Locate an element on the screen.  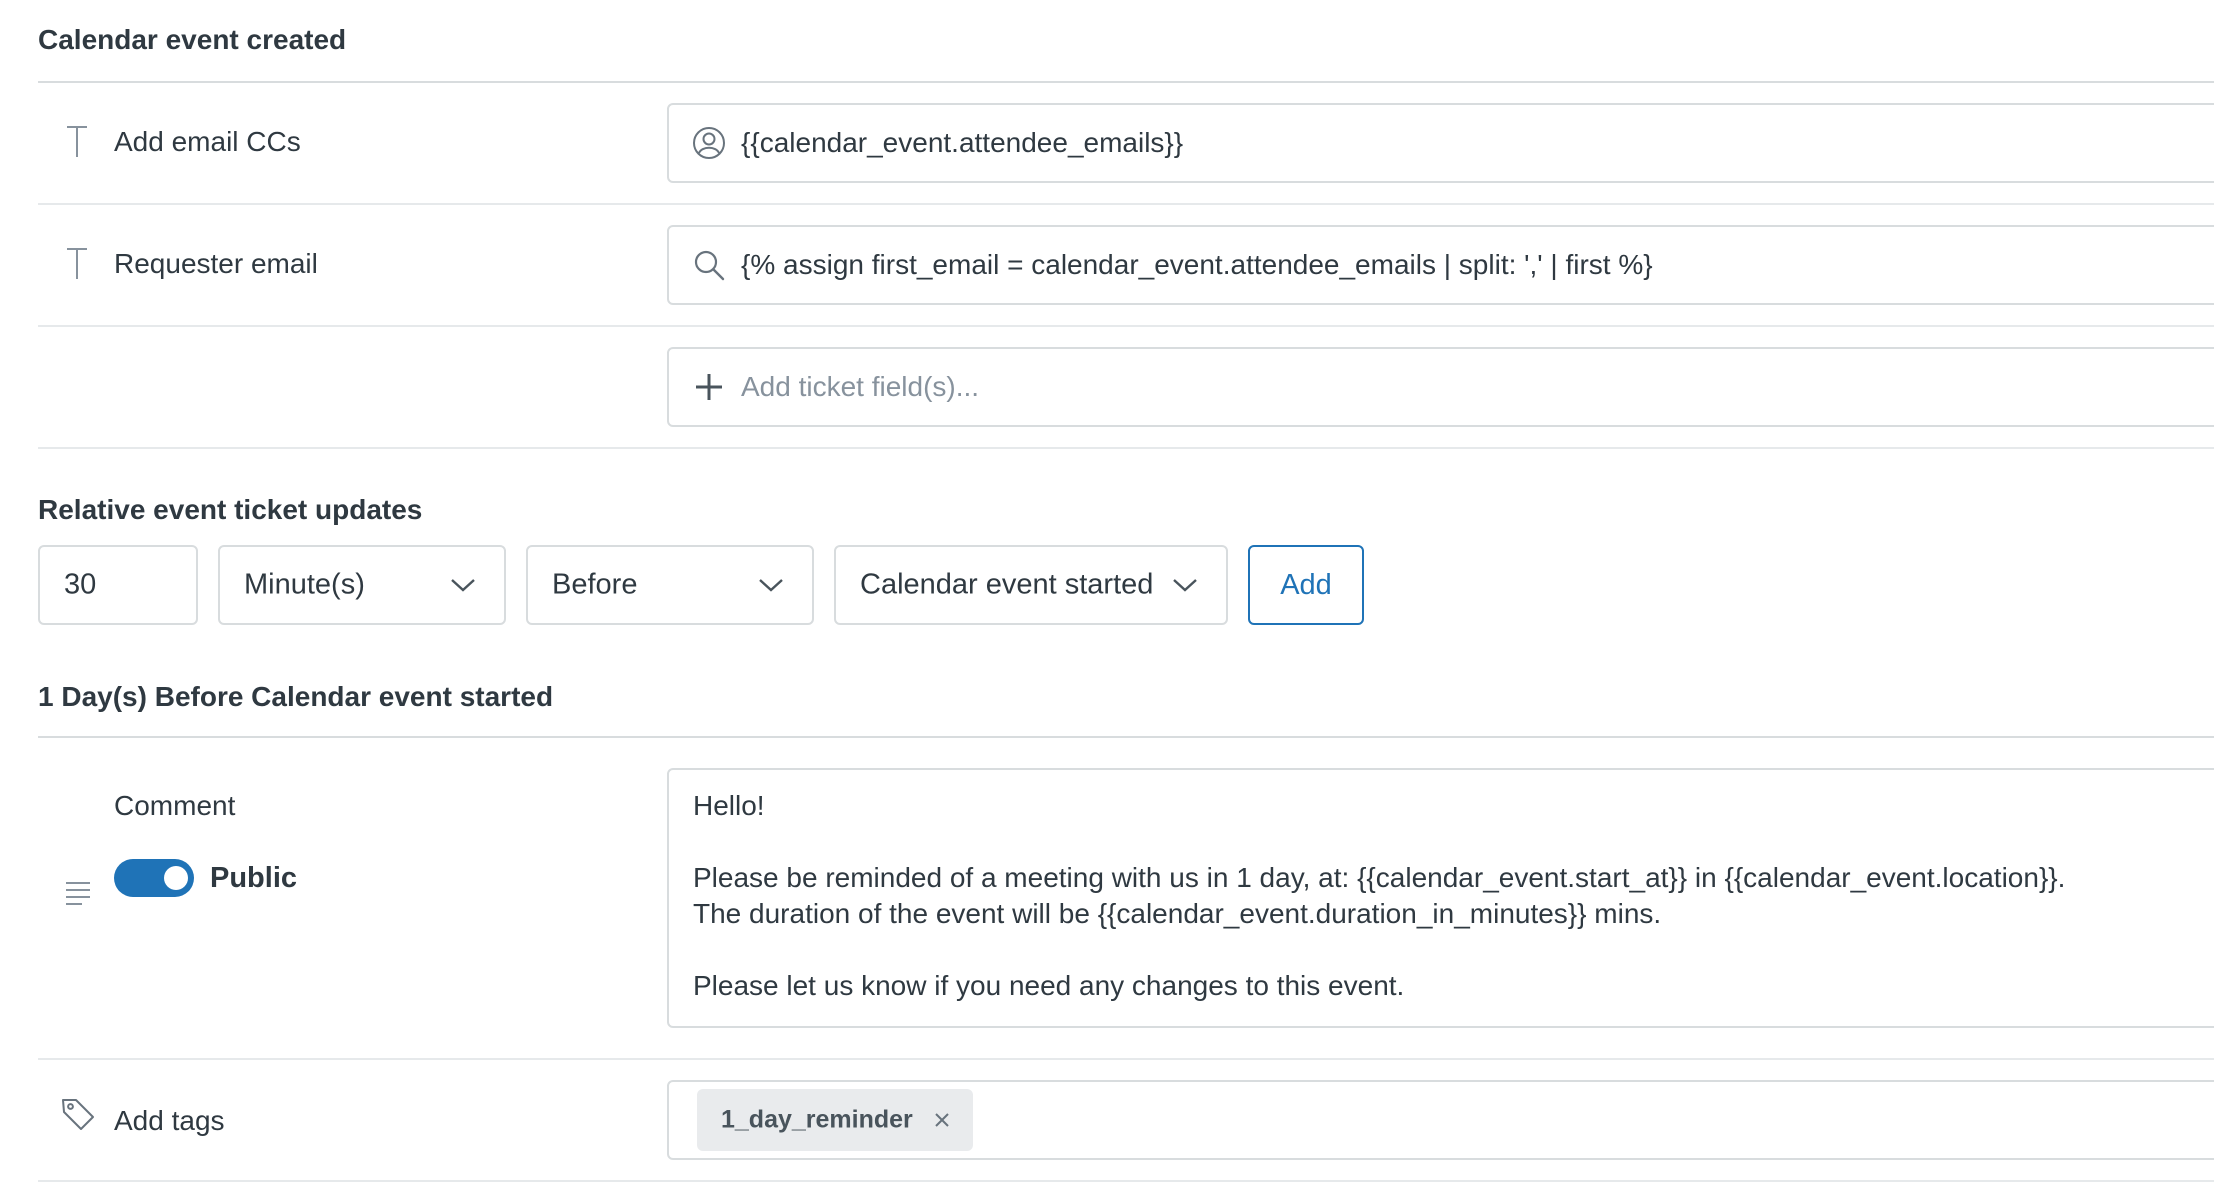
public-label: Public is located at coordinates (254, 878).